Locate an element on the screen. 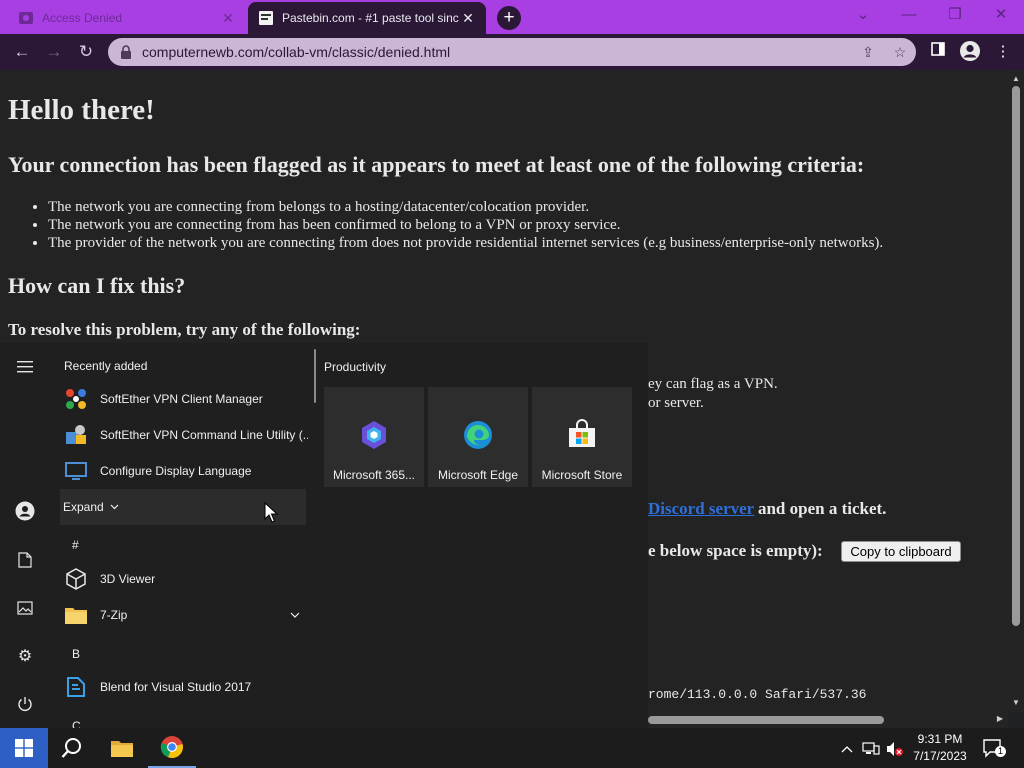 The height and width of the screenshot is (768, 1024). forward-arrow-icon: → is located at coordinates (54, 52).